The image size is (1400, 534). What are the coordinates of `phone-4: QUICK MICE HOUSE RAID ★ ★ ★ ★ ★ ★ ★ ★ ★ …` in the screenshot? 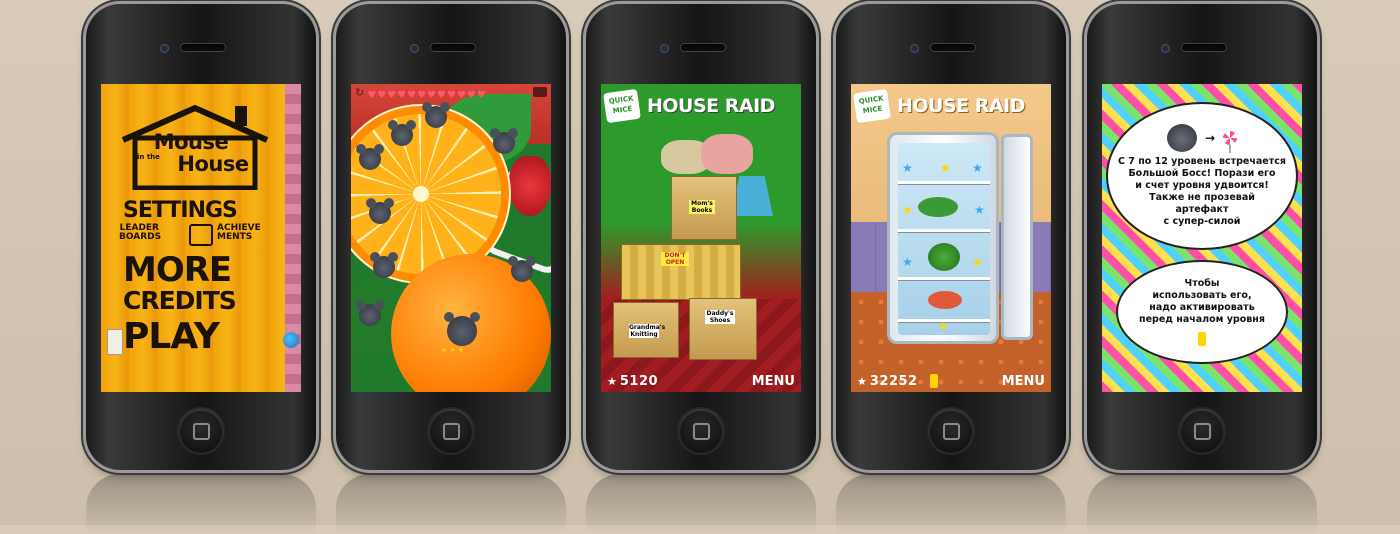 It's located at (951, 237).